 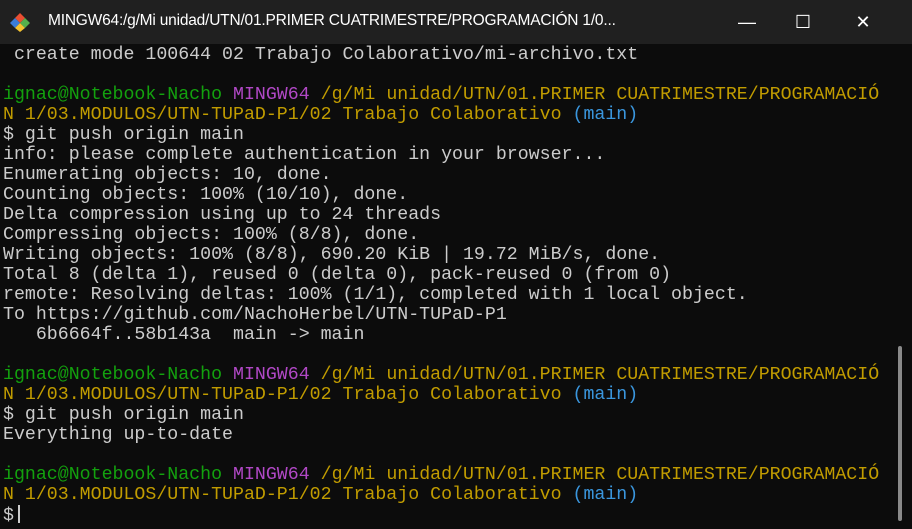 What do you see at coordinates (863, 22) in the screenshot?
I see `close-button: ✕` at bounding box center [863, 22].